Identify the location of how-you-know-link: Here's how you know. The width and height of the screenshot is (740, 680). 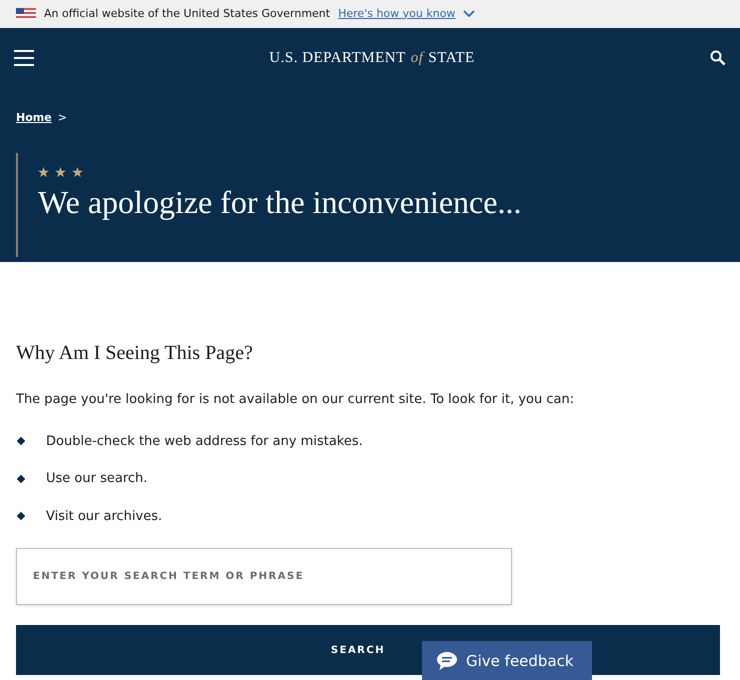
(397, 14).